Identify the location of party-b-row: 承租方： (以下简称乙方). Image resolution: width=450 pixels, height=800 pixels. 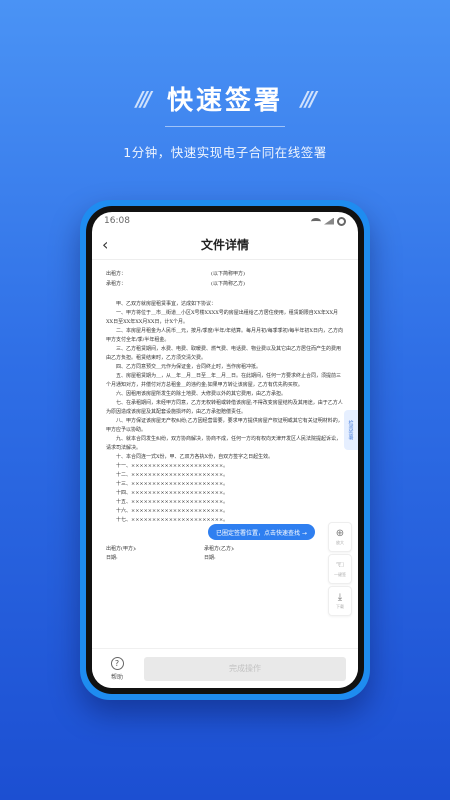
(225, 284).